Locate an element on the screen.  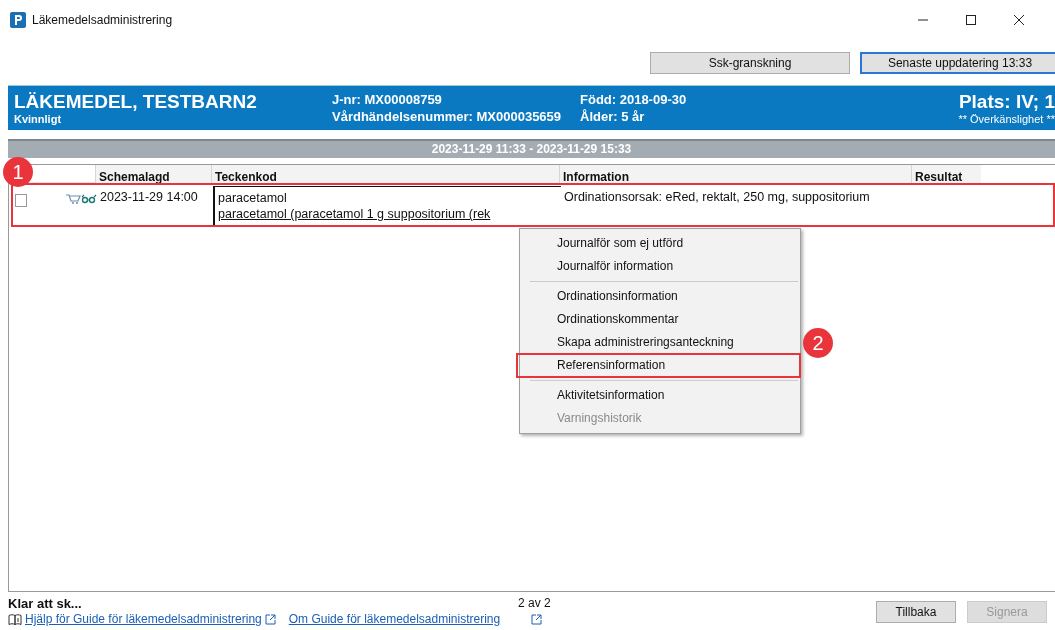
back-button: Tillbaka is located at coordinates (916, 612).